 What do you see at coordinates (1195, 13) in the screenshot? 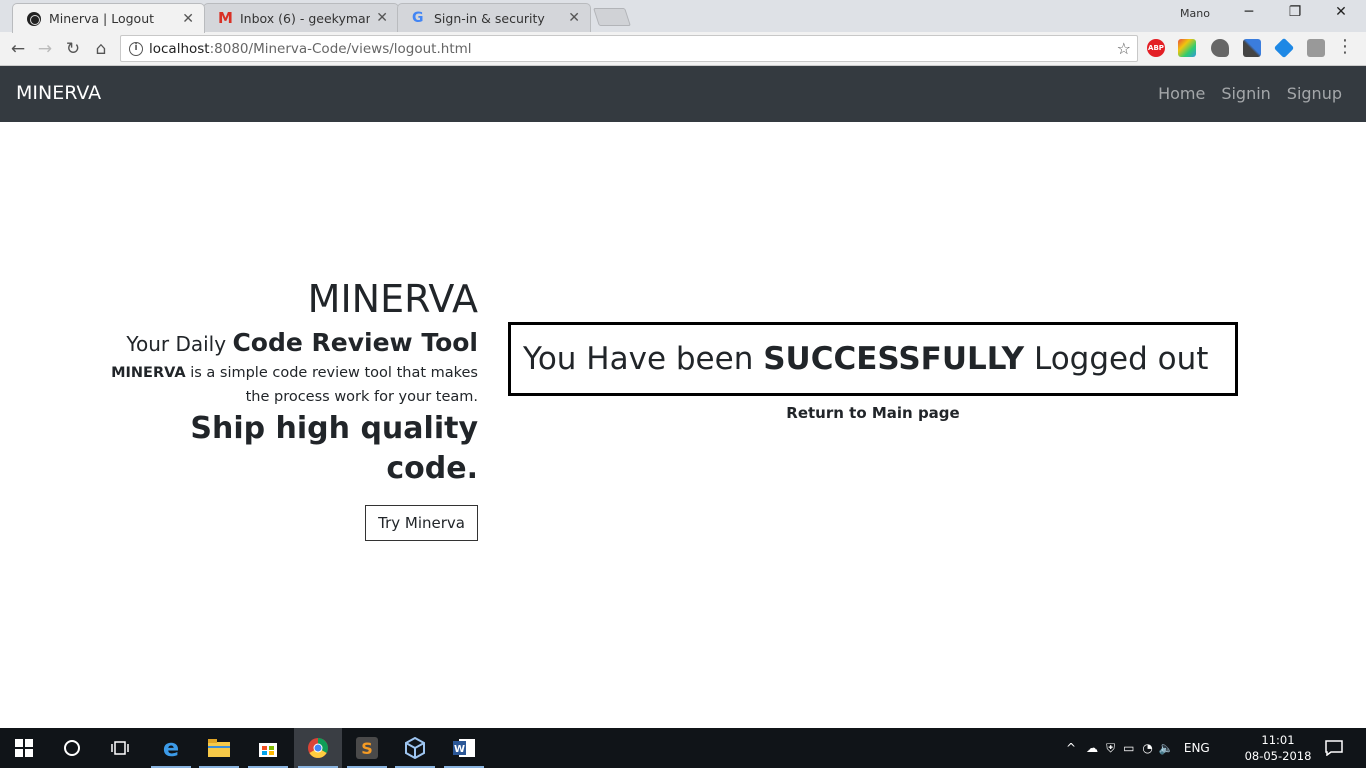
I see `profile-name: Mano` at bounding box center [1195, 13].